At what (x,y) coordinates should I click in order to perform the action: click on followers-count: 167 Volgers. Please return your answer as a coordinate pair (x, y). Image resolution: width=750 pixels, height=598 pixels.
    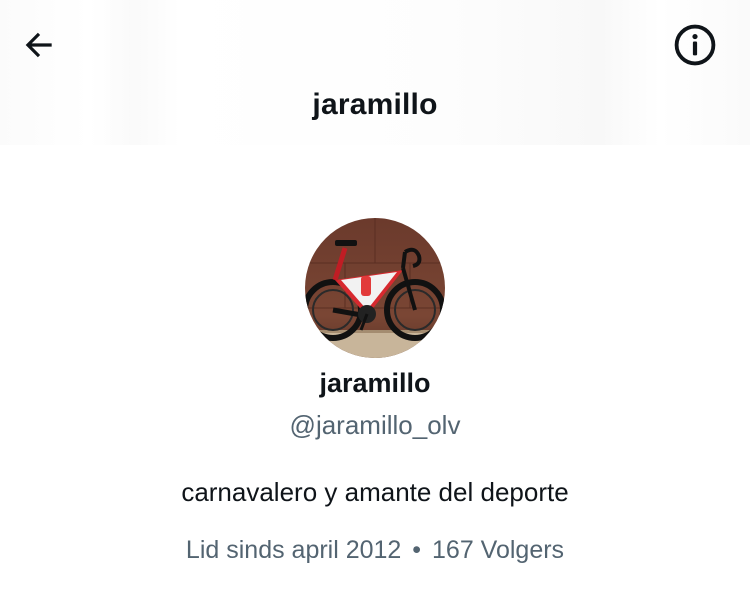
    Looking at the image, I should click on (498, 550).